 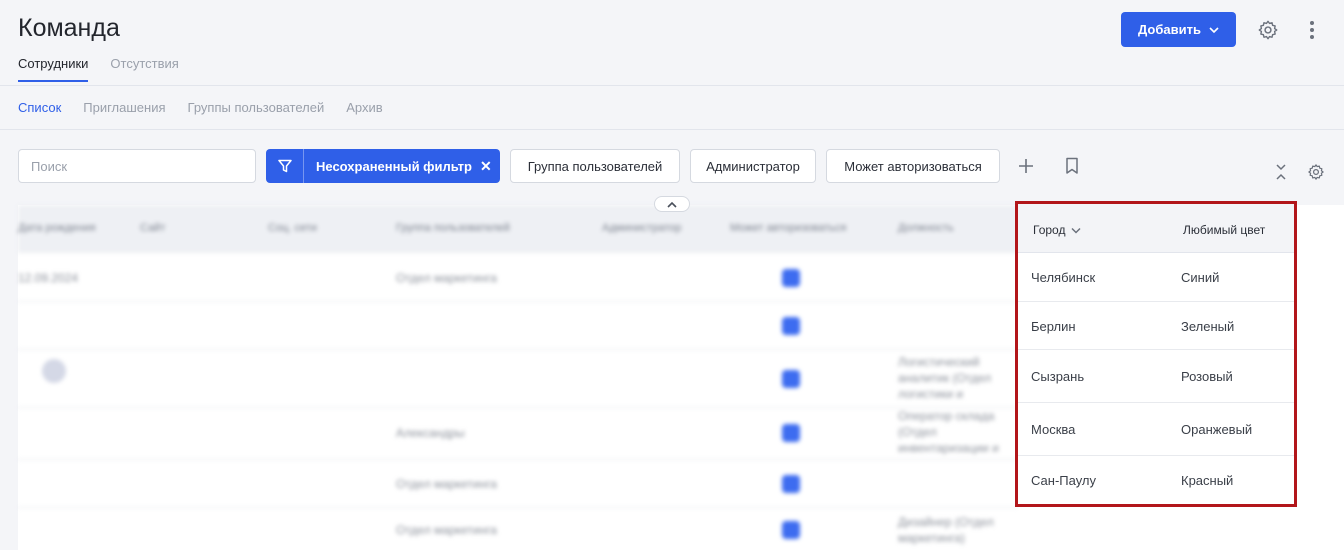 What do you see at coordinates (518, 484) in the screenshot?
I see `table-row: Отдел маркетинга` at bounding box center [518, 484].